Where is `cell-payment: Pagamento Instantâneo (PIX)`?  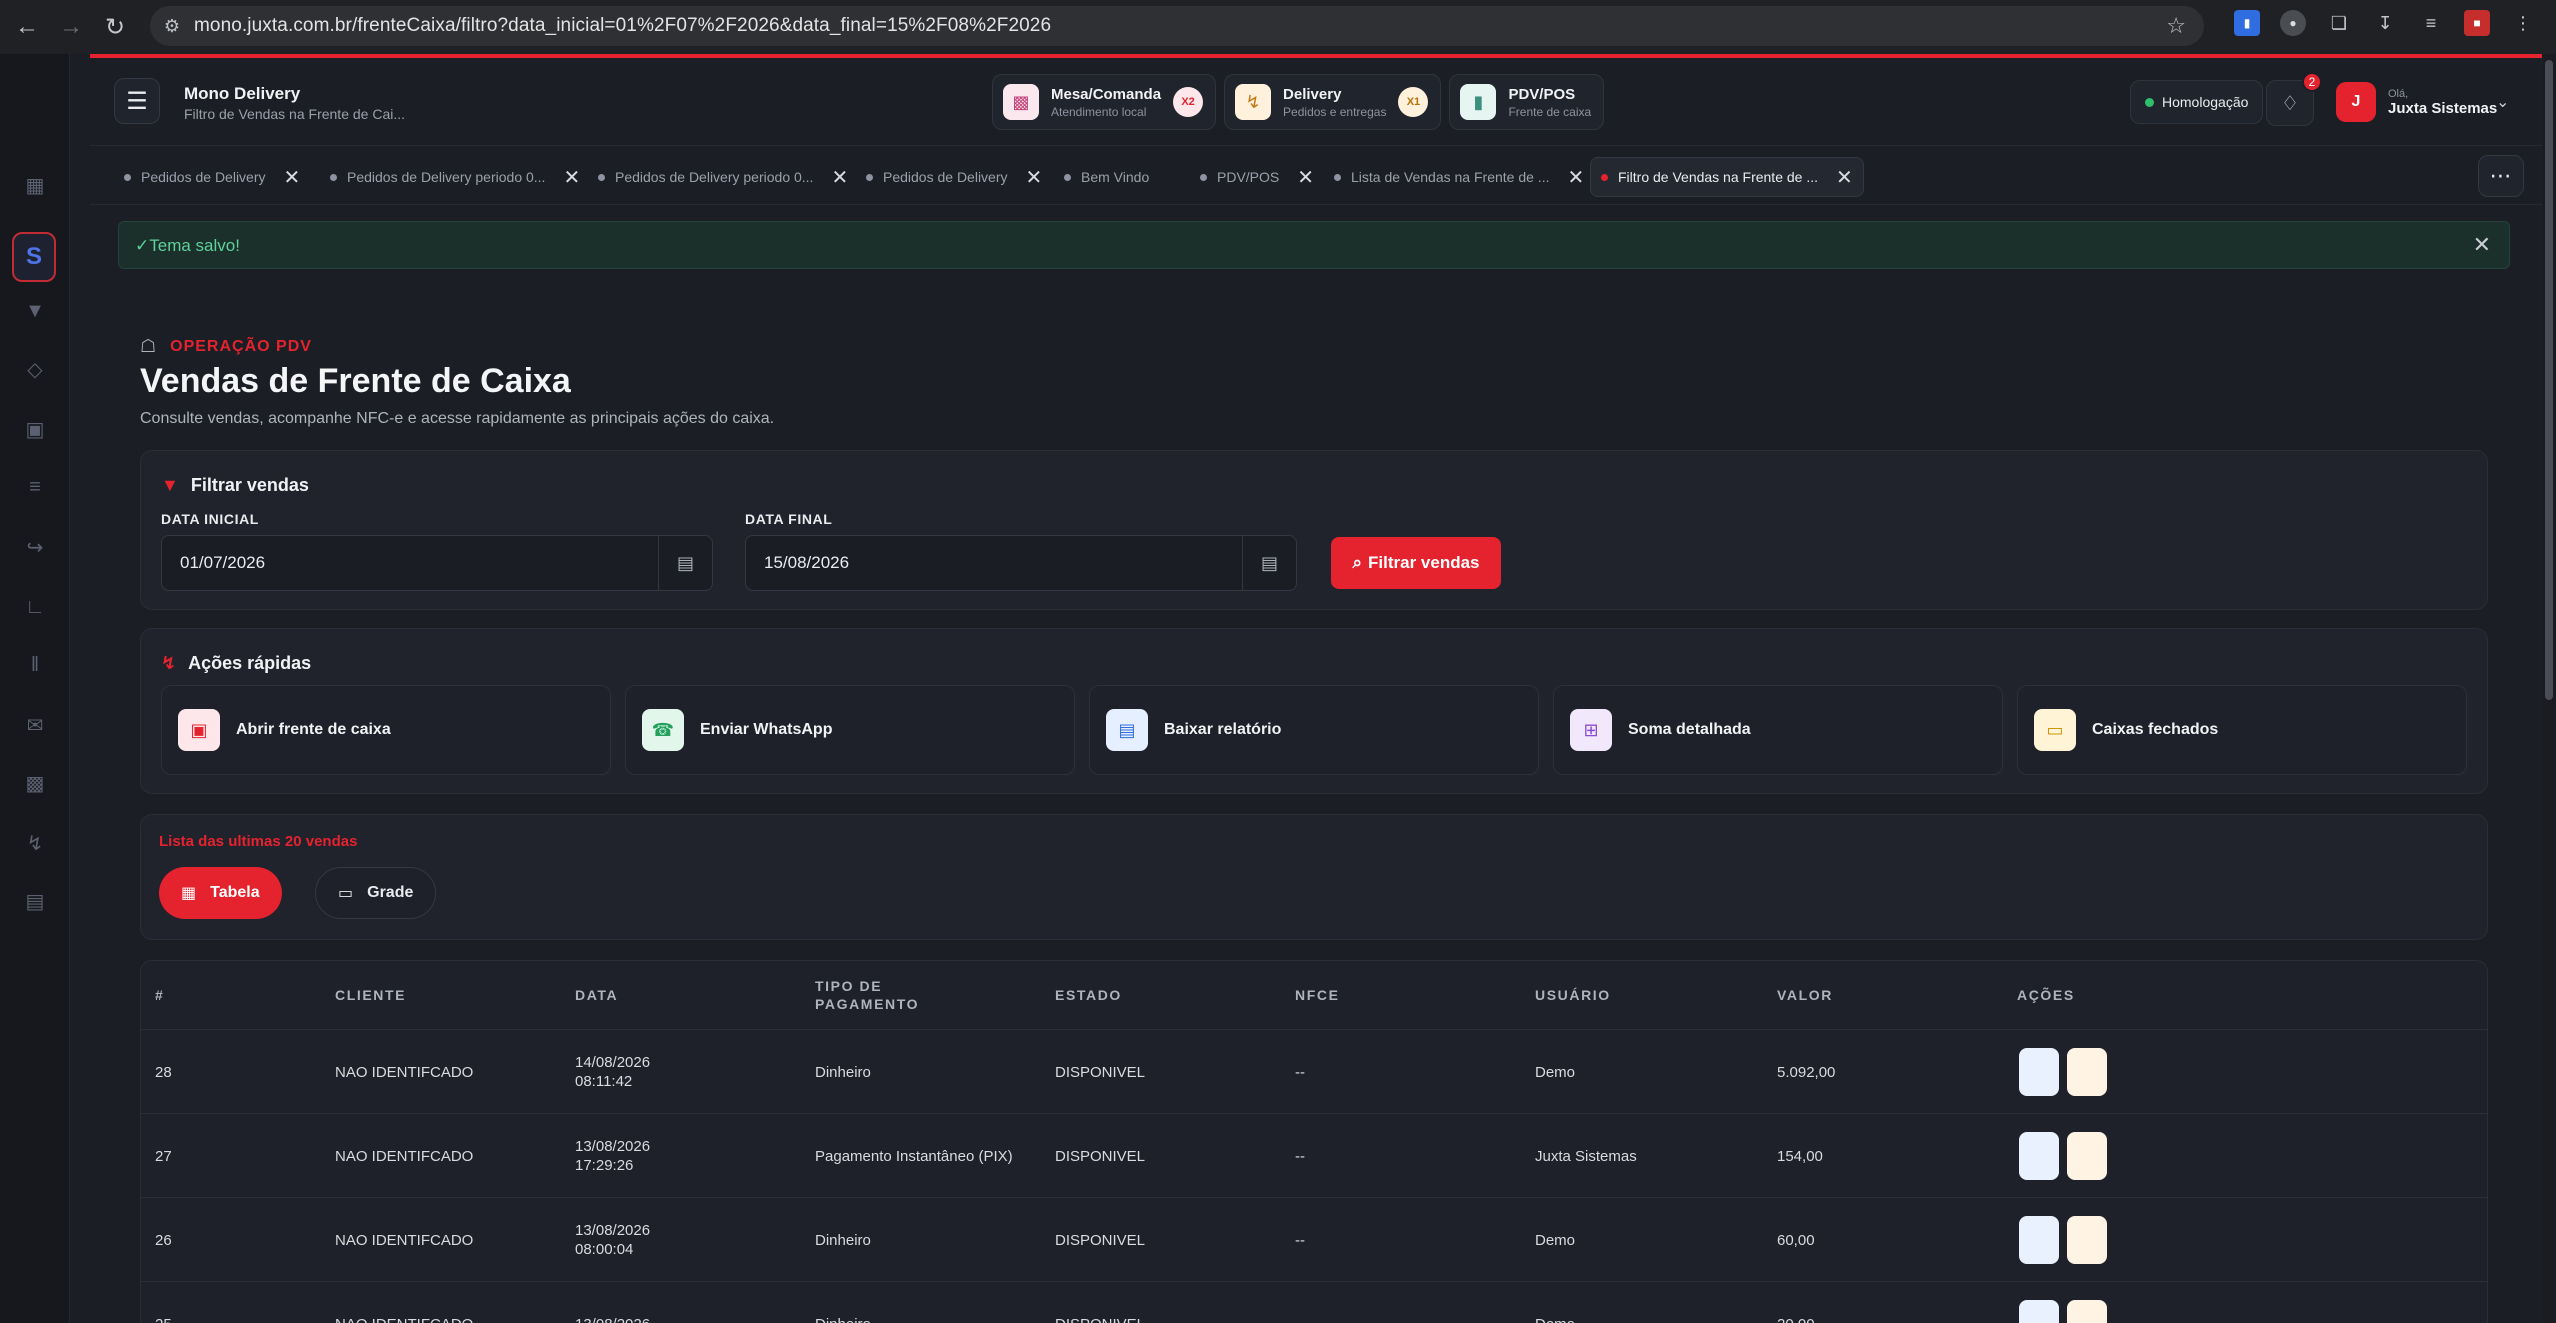
cell-payment: Pagamento Instantâneo (PIX) is located at coordinates (914, 1156).